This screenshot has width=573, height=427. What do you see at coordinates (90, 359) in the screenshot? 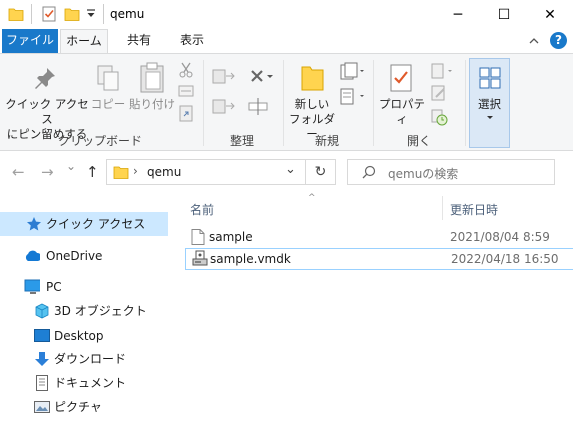
I see `nav-label: ダウンロード` at bounding box center [90, 359].